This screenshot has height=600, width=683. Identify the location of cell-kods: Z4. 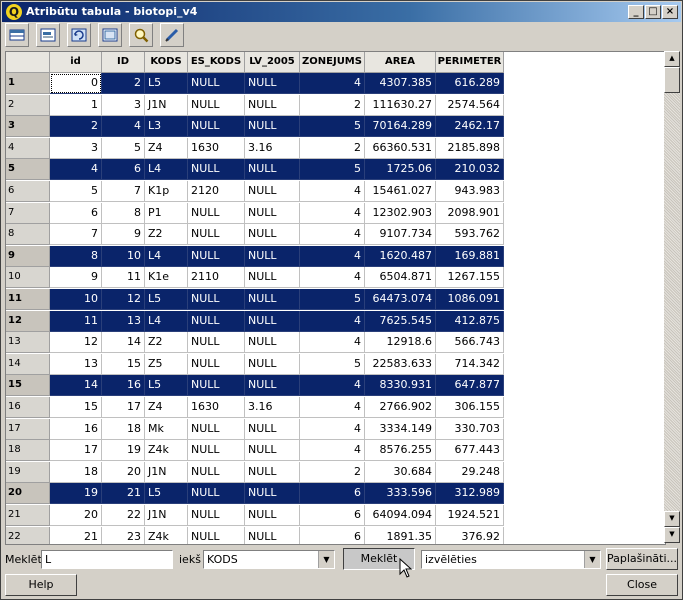
(166, 407).